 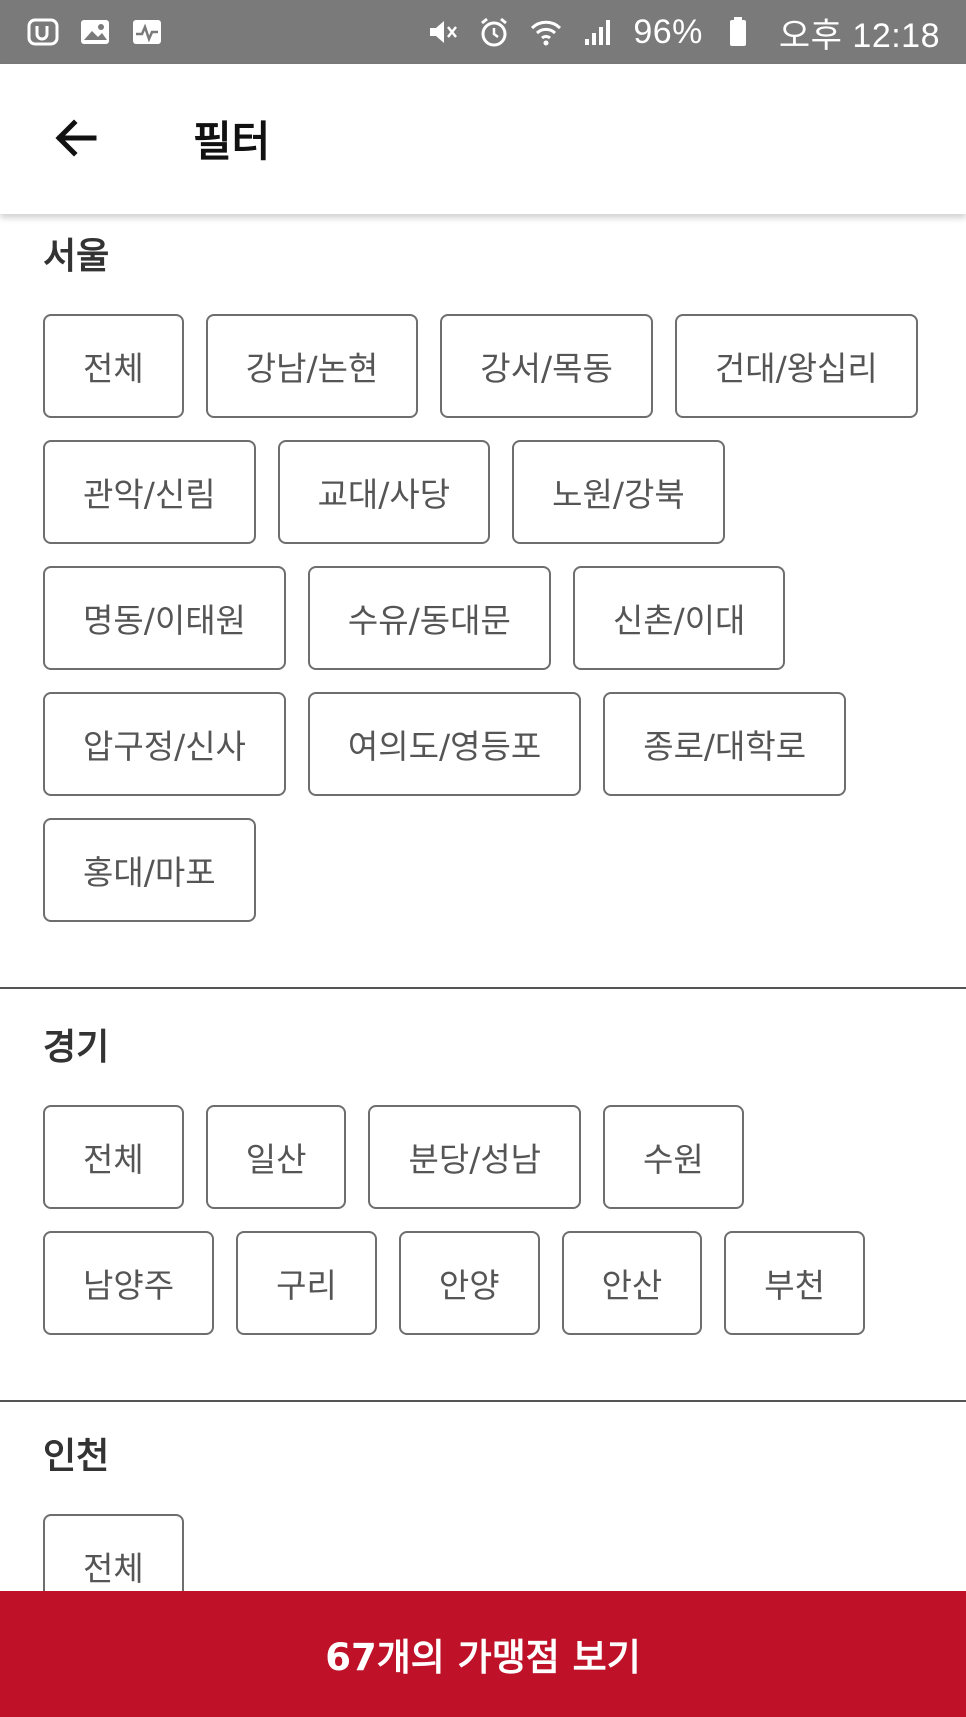 What do you see at coordinates (668, 31) in the screenshot?
I see `battery-percentage: 96%` at bounding box center [668, 31].